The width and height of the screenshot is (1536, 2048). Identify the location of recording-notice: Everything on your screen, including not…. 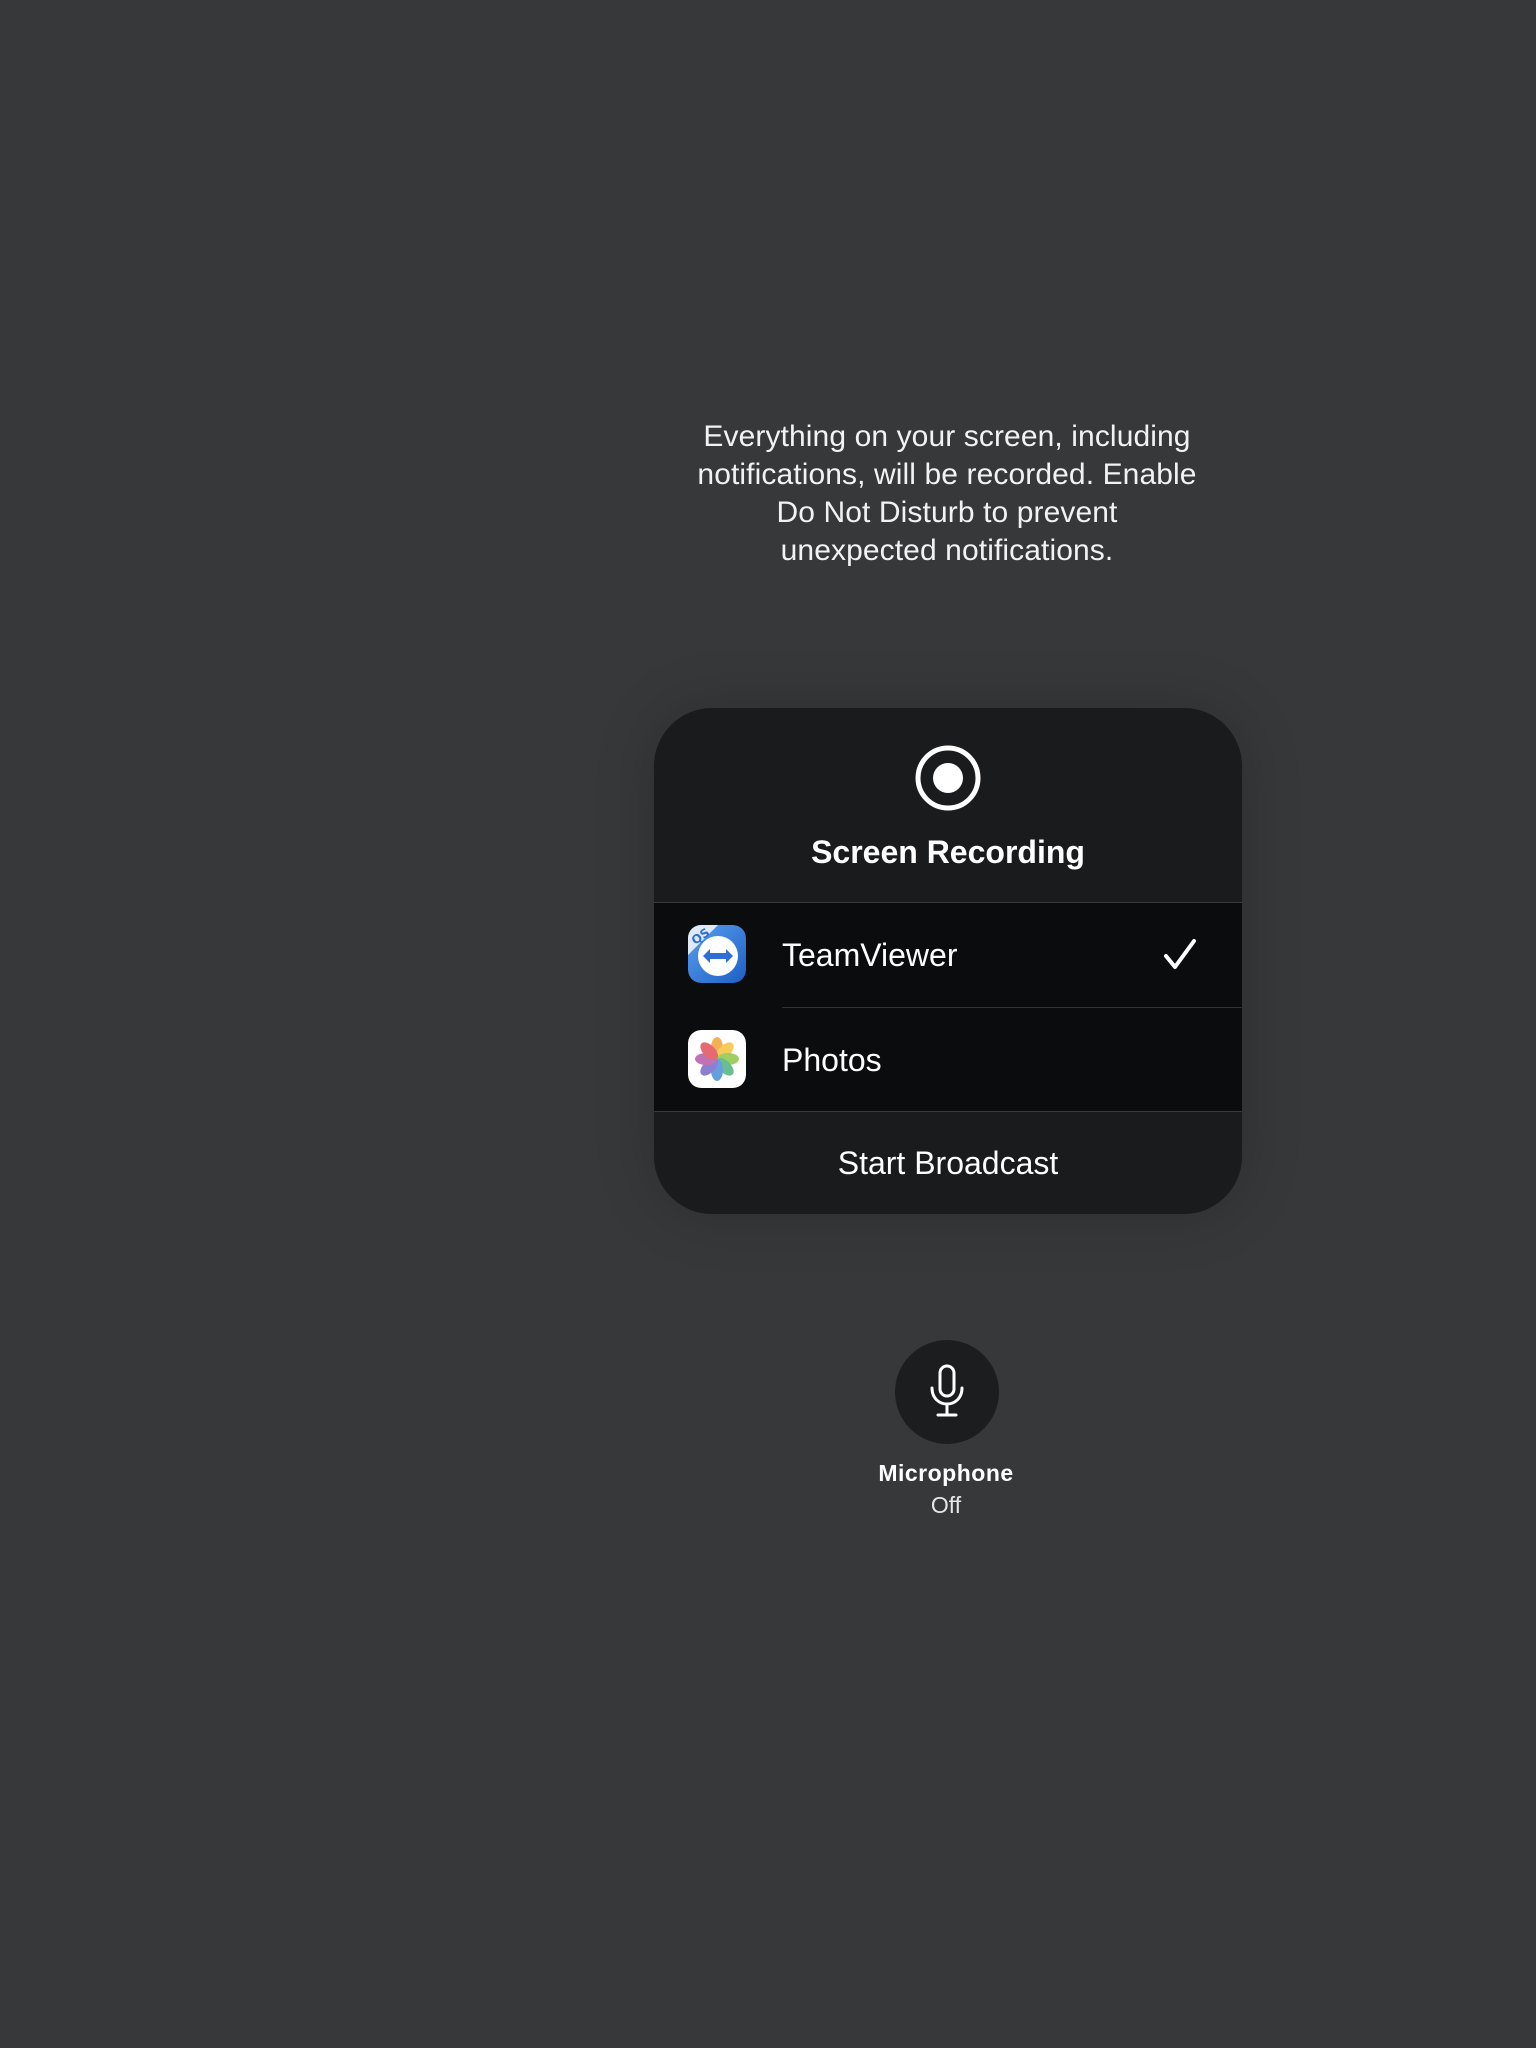
(947, 494).